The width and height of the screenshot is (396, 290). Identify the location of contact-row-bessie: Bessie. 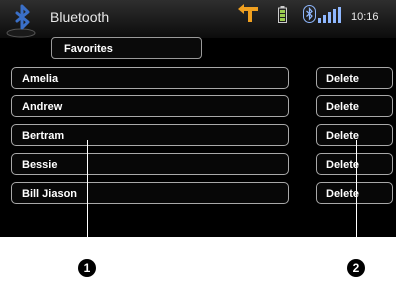
(150, 164).